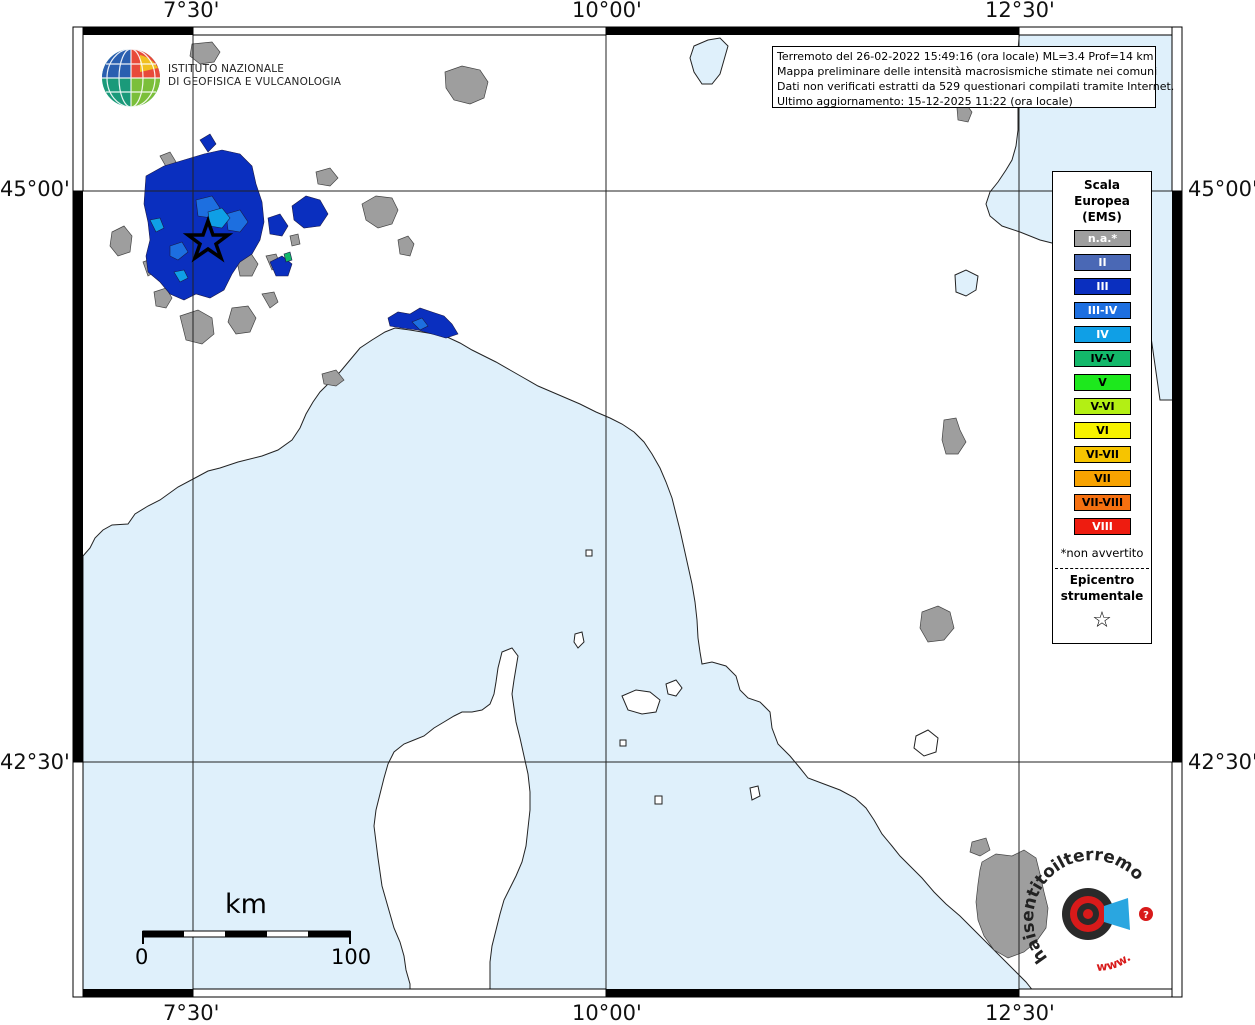  Describe the element at coordinates (1102, 430) in the screenshot. I see `legend-swatch: VI` at that location.